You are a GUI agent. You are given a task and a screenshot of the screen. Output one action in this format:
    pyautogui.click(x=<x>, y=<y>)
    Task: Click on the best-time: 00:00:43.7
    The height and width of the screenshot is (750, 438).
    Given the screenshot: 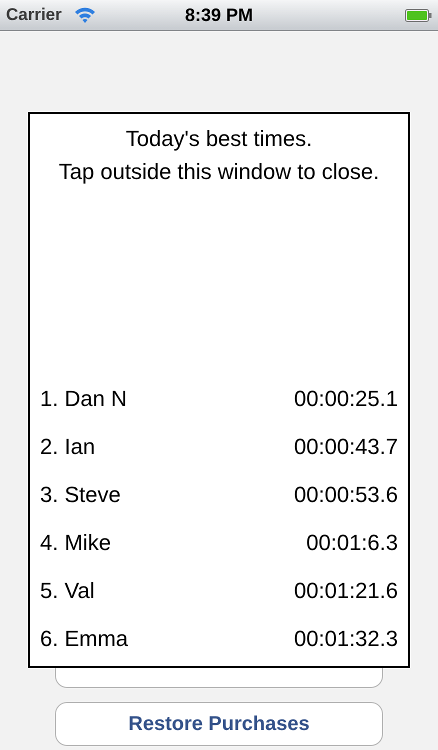 What is the action you would take?
    pyautogui.click(x=346, y=446)
    